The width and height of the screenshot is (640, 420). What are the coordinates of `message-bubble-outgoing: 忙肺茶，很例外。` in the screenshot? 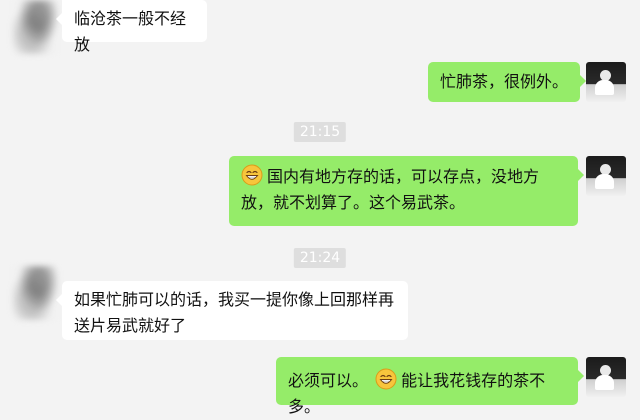 It's located at (507, 82).